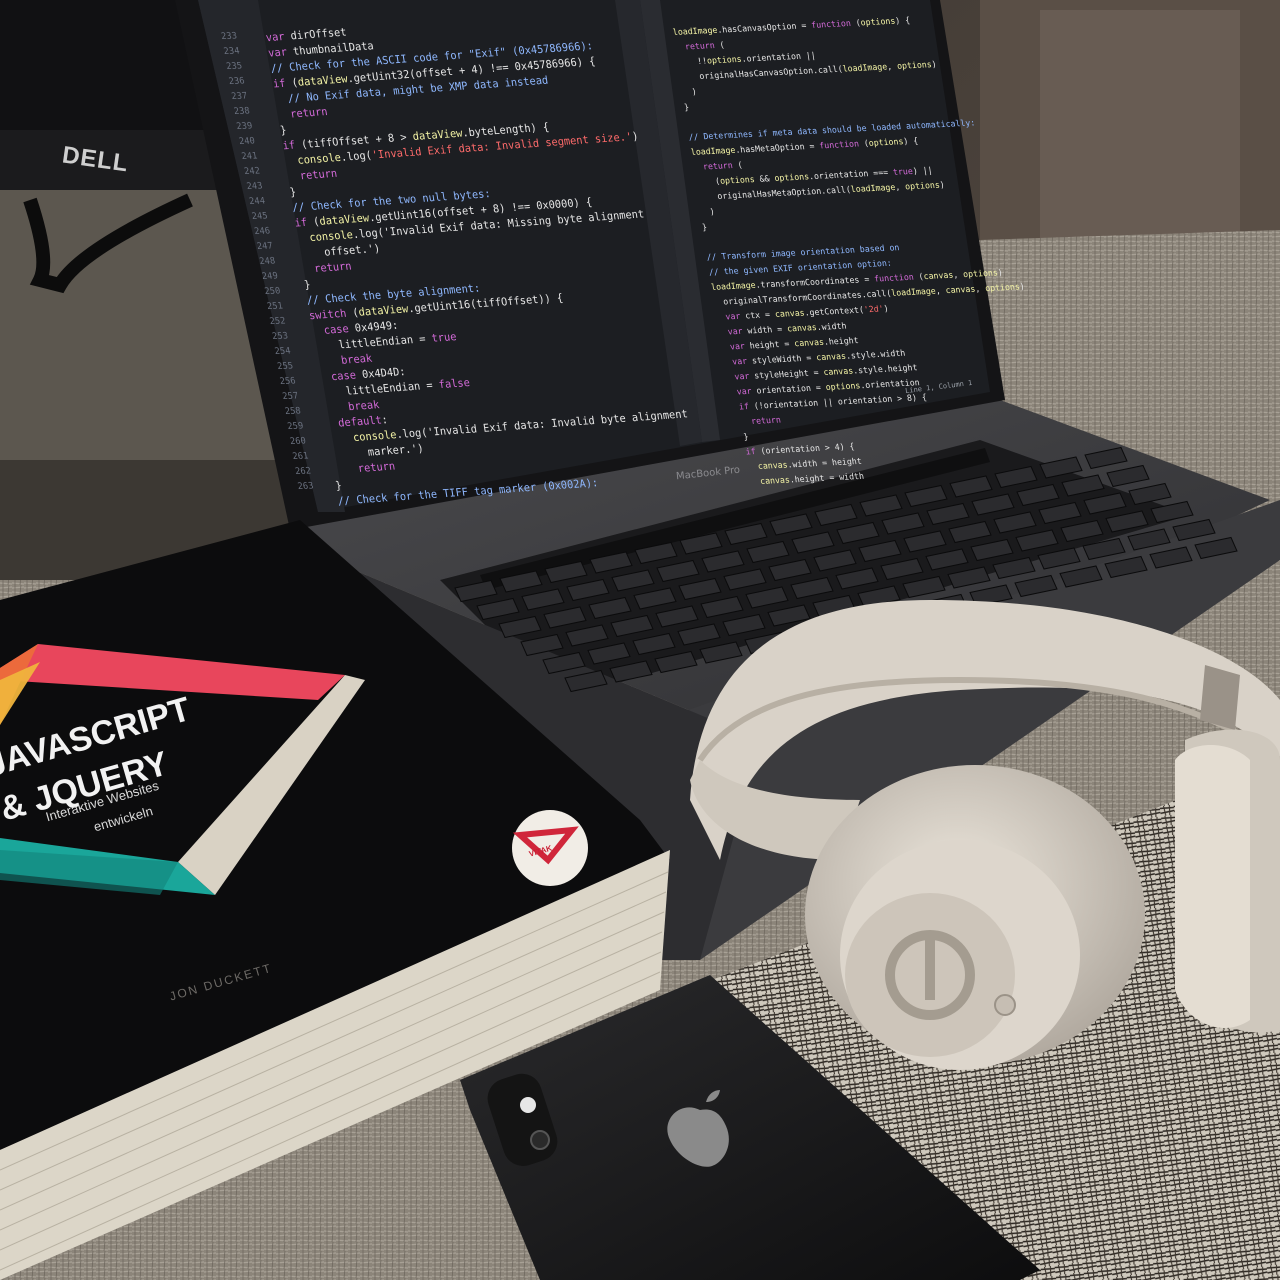 The width and height of the screenshot is (1280, 1280). I want to click on line-number: 251, so click(275, 306).